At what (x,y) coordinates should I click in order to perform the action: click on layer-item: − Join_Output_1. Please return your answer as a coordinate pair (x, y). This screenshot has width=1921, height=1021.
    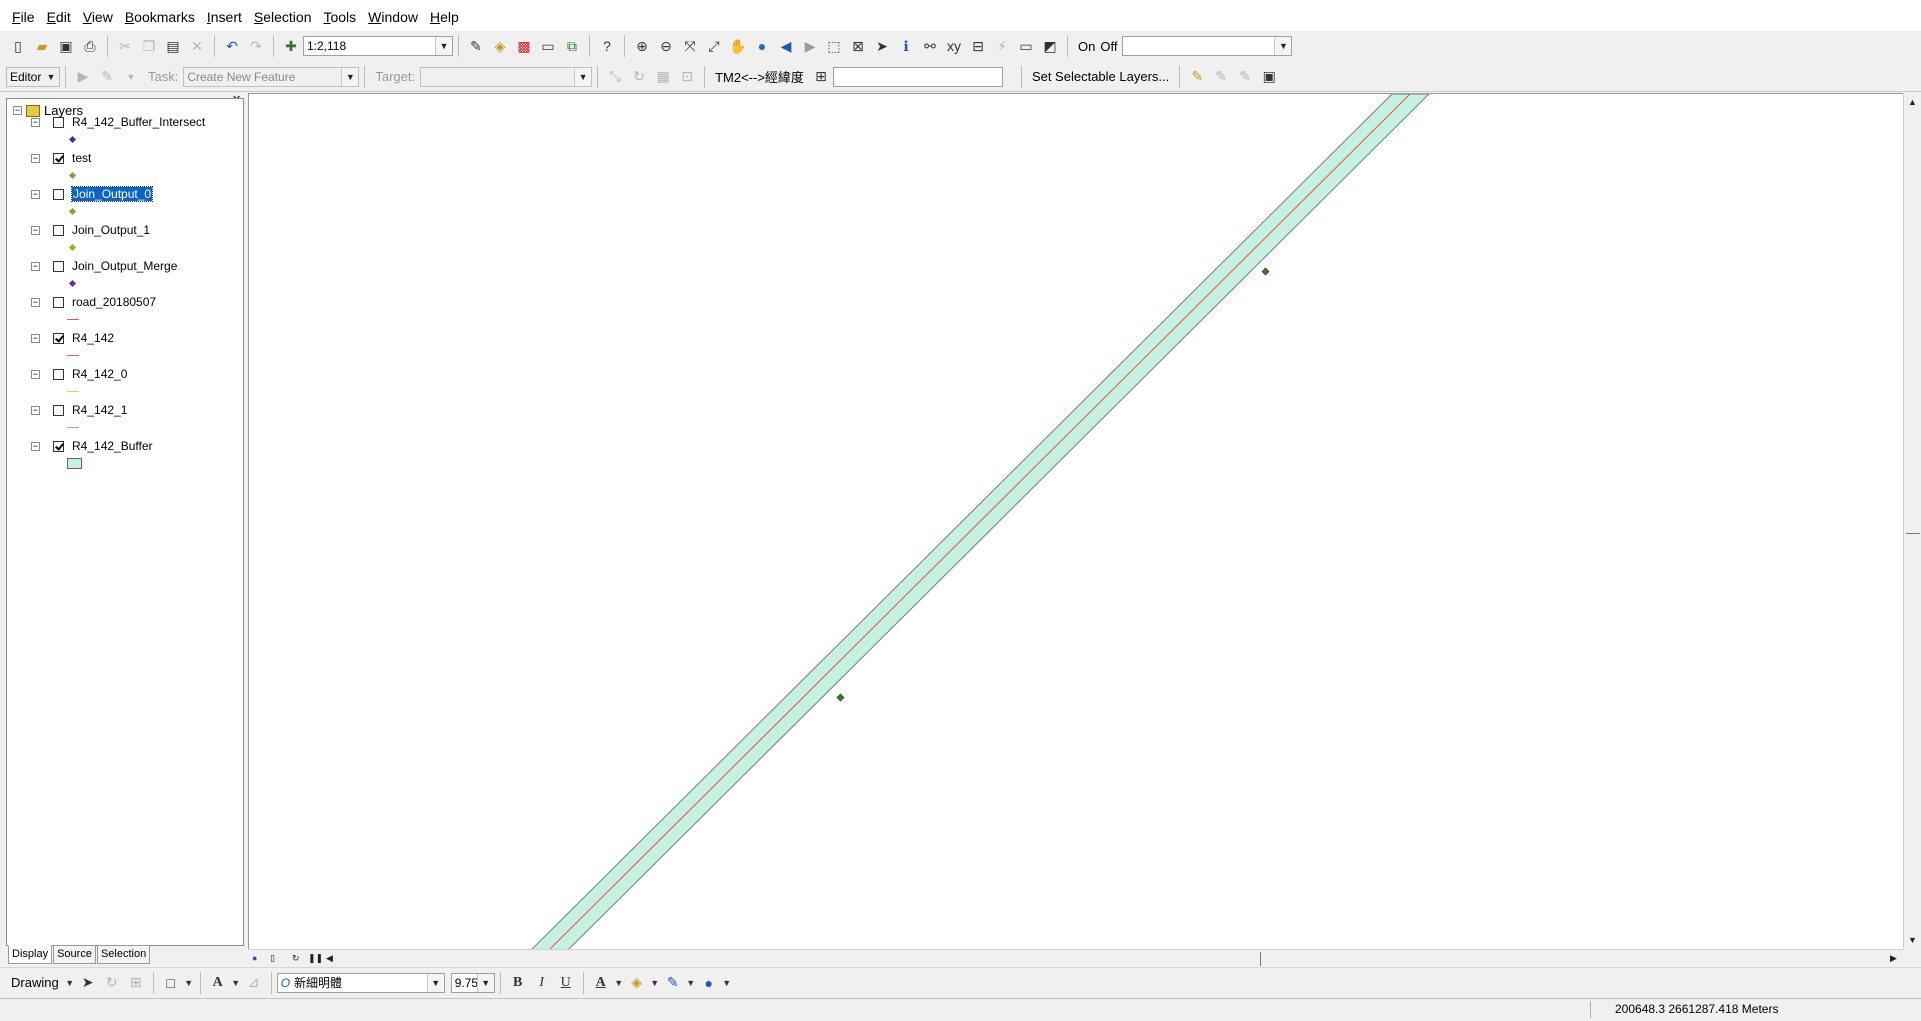
    Looking at the image, I should click on (90, 230).